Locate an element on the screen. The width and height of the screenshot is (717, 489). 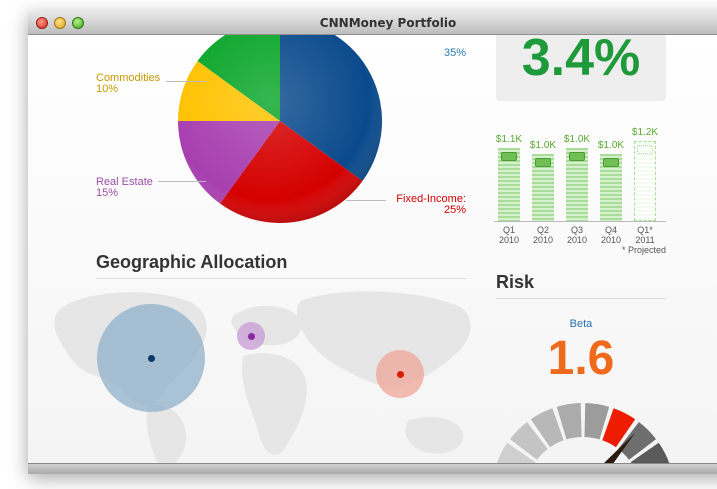
quarter-tick-label: Q1 2010 is located at coordinates (509, 235).